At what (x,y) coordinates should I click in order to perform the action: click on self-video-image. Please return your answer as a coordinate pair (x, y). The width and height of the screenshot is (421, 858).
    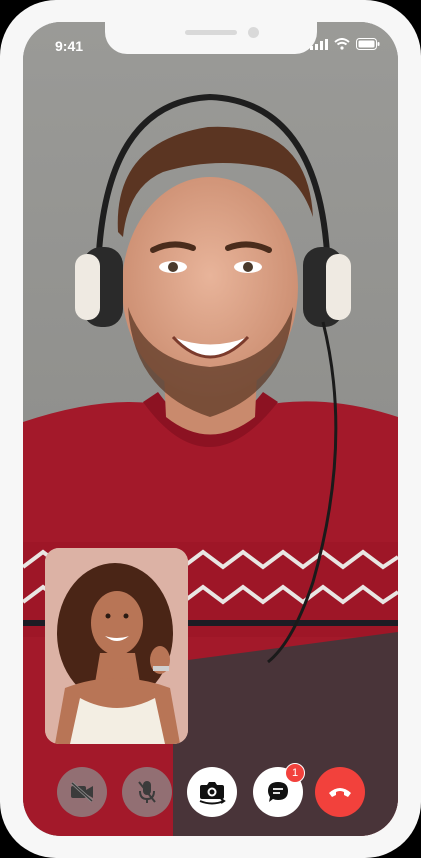
    Looking at the image, I should click on (116, 646).